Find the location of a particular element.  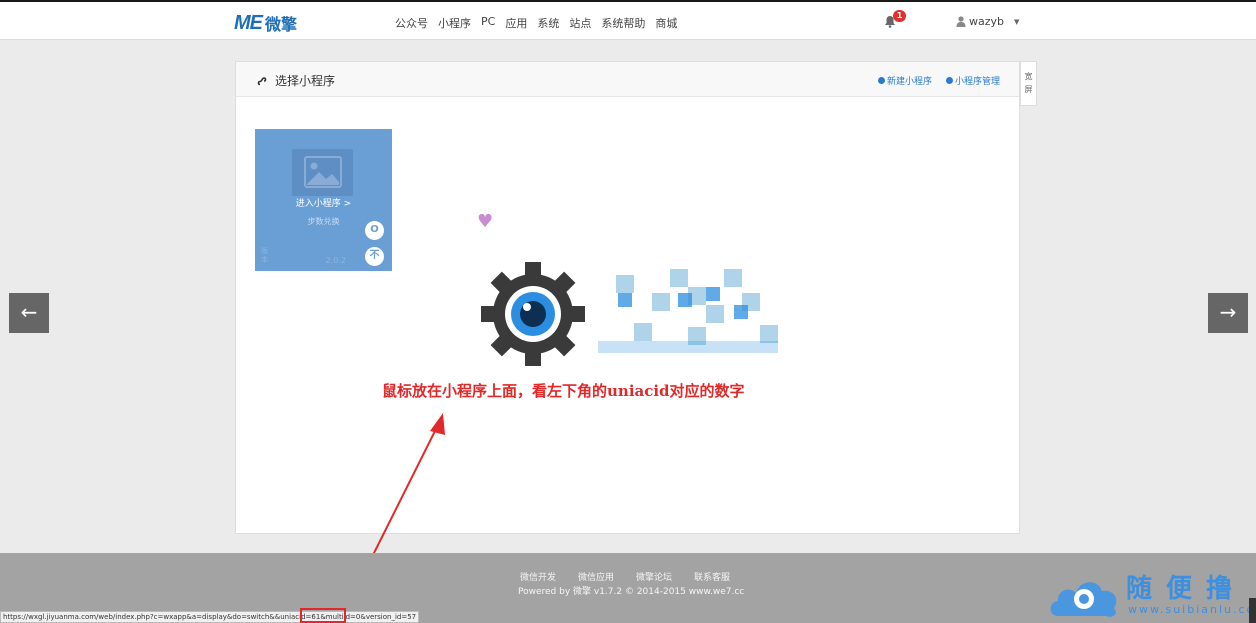

footer-links: 微信开发 微信应用 微擎论坛 联系客服 is located at coordinates (636, 576).